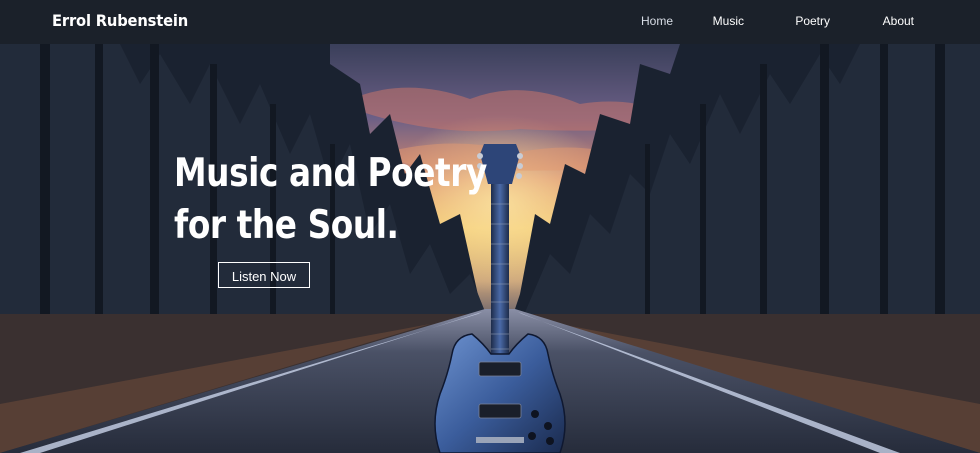 Image resolution: width=980 pixels, height=453 pixels. I want to click on nav-home-link: Home, so click(657, 21).